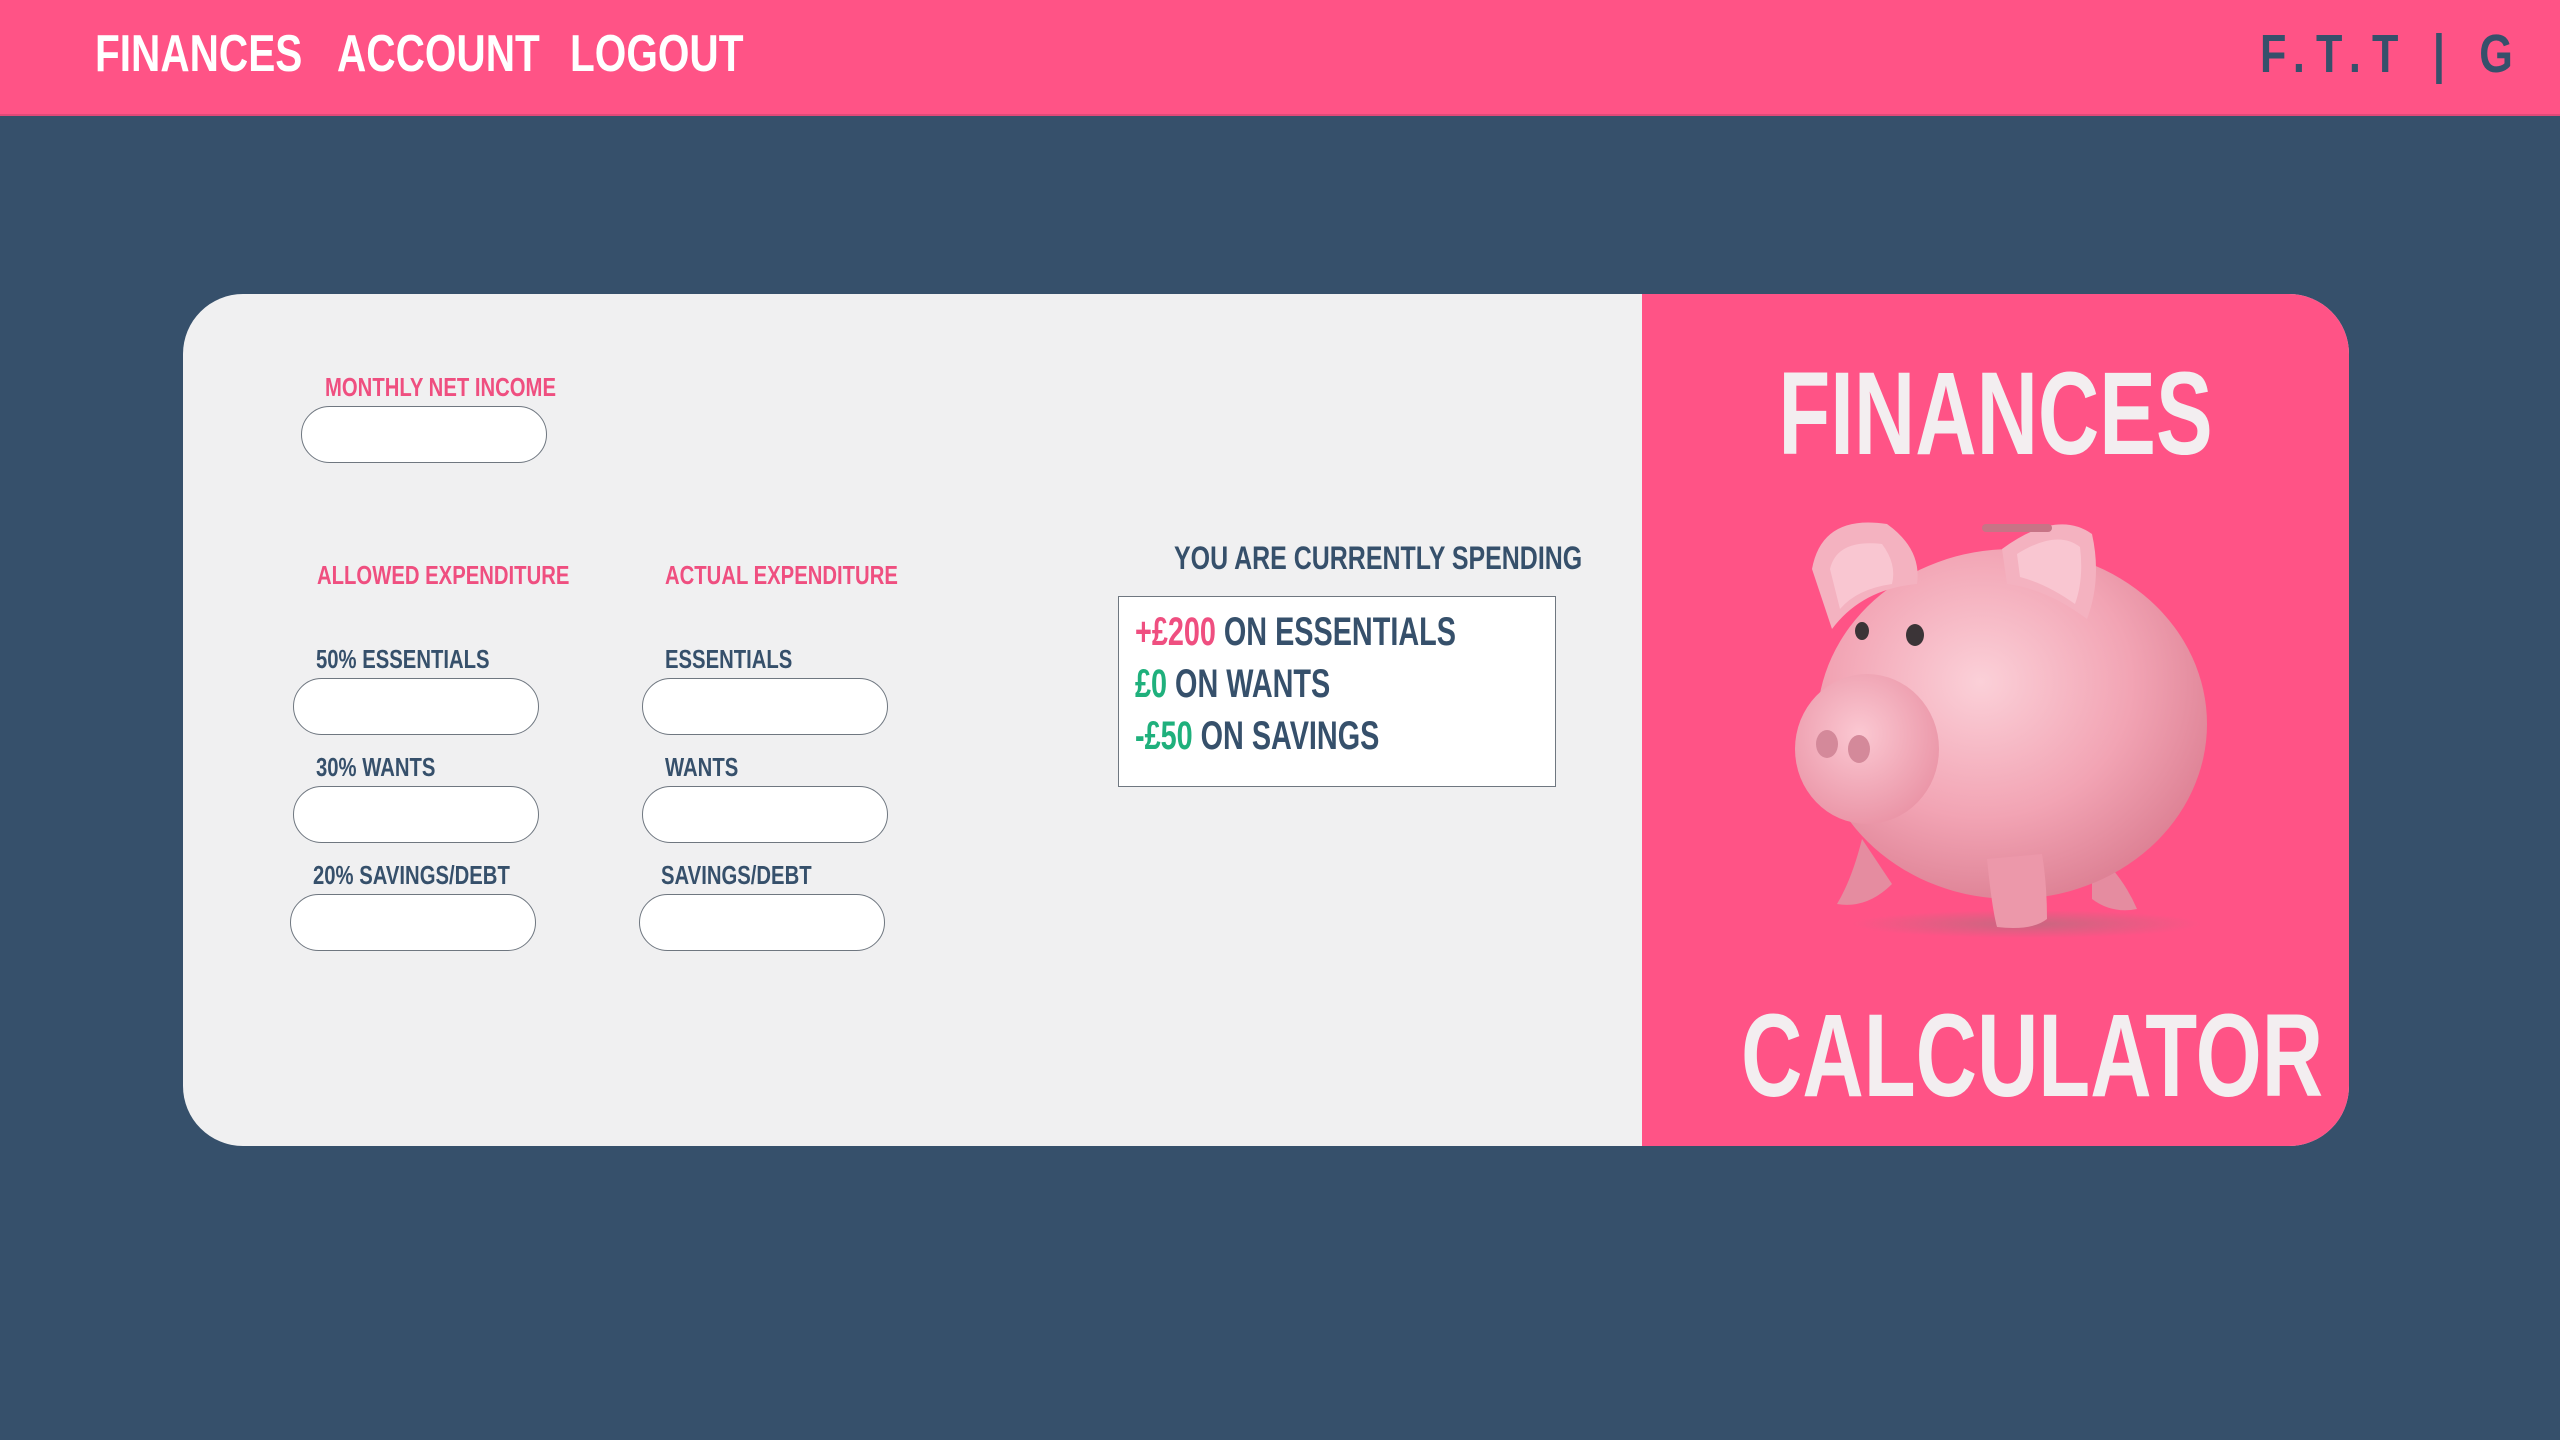  What do you see at coordinates (1995, 414) in the screenshot?
I see `hero-title-finances: FINANCES` at bounding box center [1995, 414].